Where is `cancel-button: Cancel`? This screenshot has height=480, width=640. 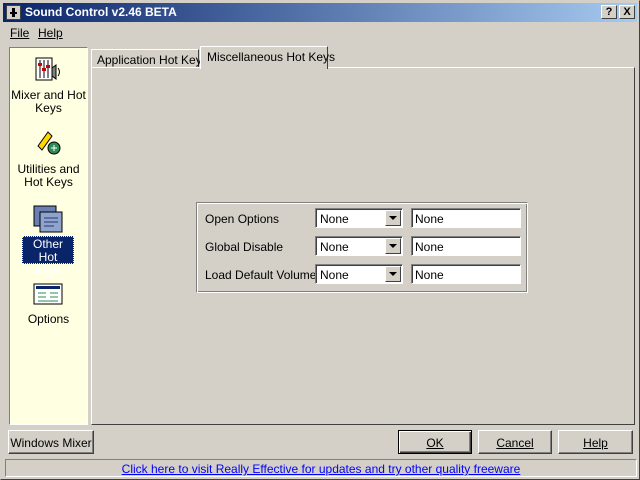 cancel-button: Cancel is located at coordinates (515, 442).